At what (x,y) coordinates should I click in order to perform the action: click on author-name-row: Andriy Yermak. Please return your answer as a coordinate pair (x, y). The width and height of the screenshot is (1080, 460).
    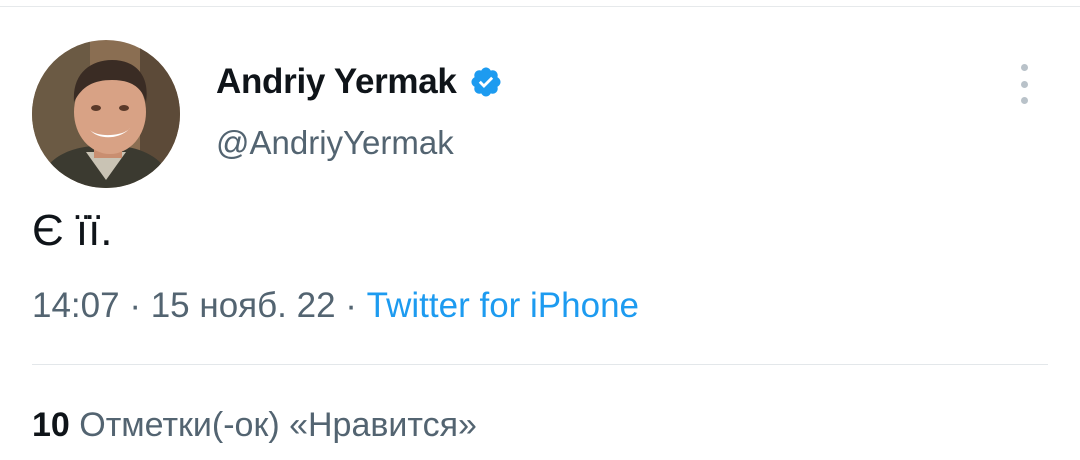
    Looking at the image, I should click on (359, 82).